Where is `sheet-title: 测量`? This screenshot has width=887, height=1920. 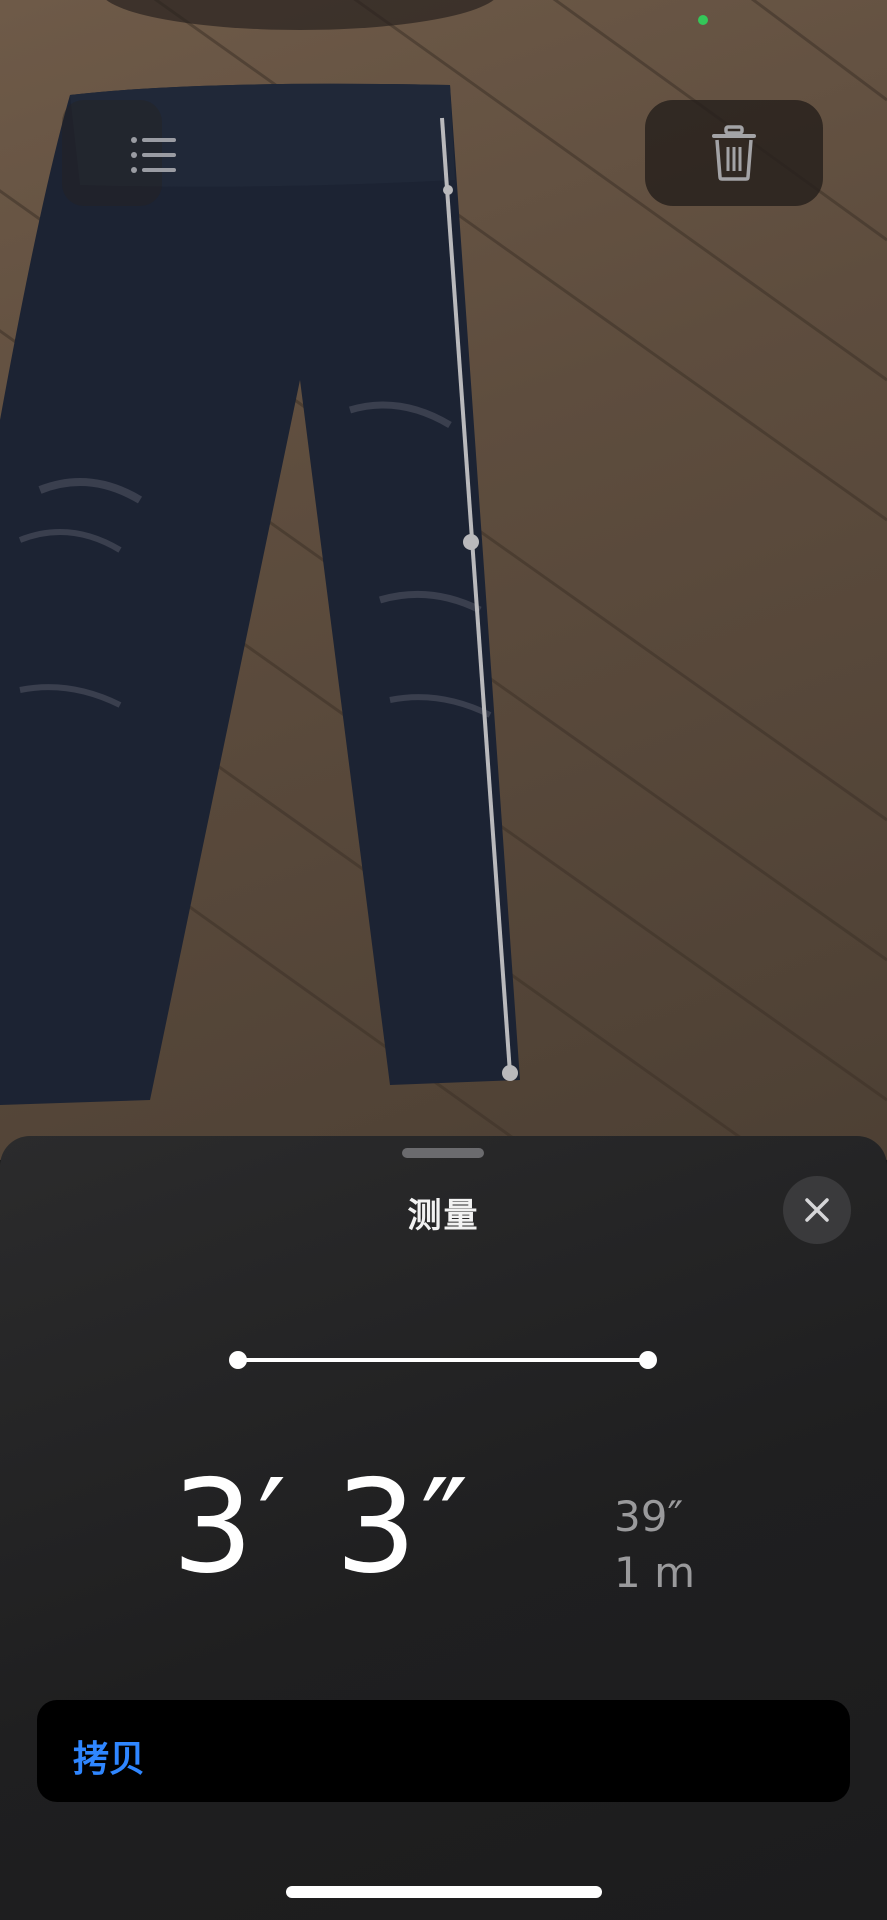 sheet-title: 测量 is located at coordinates (443, 1216).